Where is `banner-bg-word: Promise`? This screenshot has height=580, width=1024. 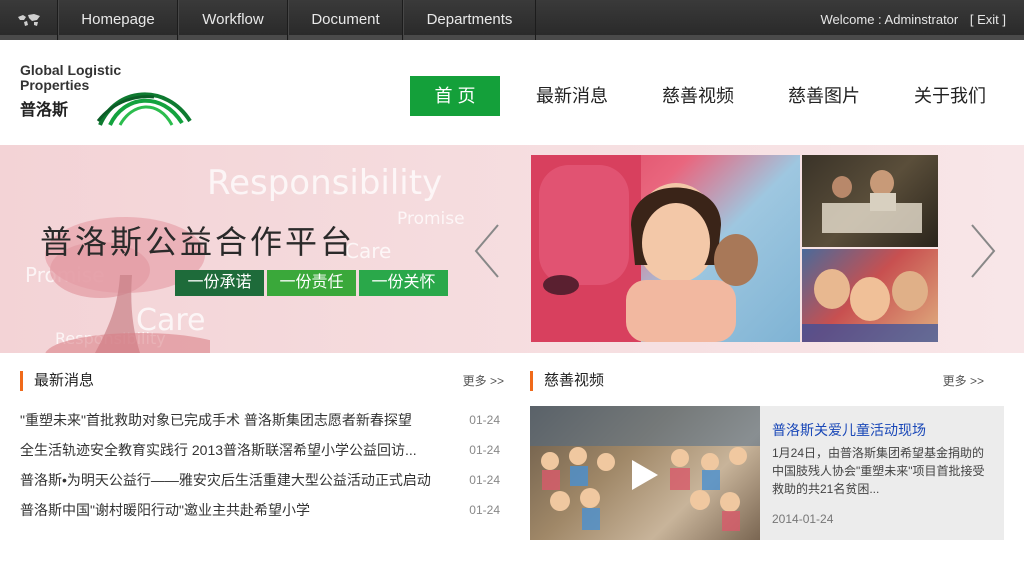
banner-bg-word: Promise is located at coordinates (431, 219).